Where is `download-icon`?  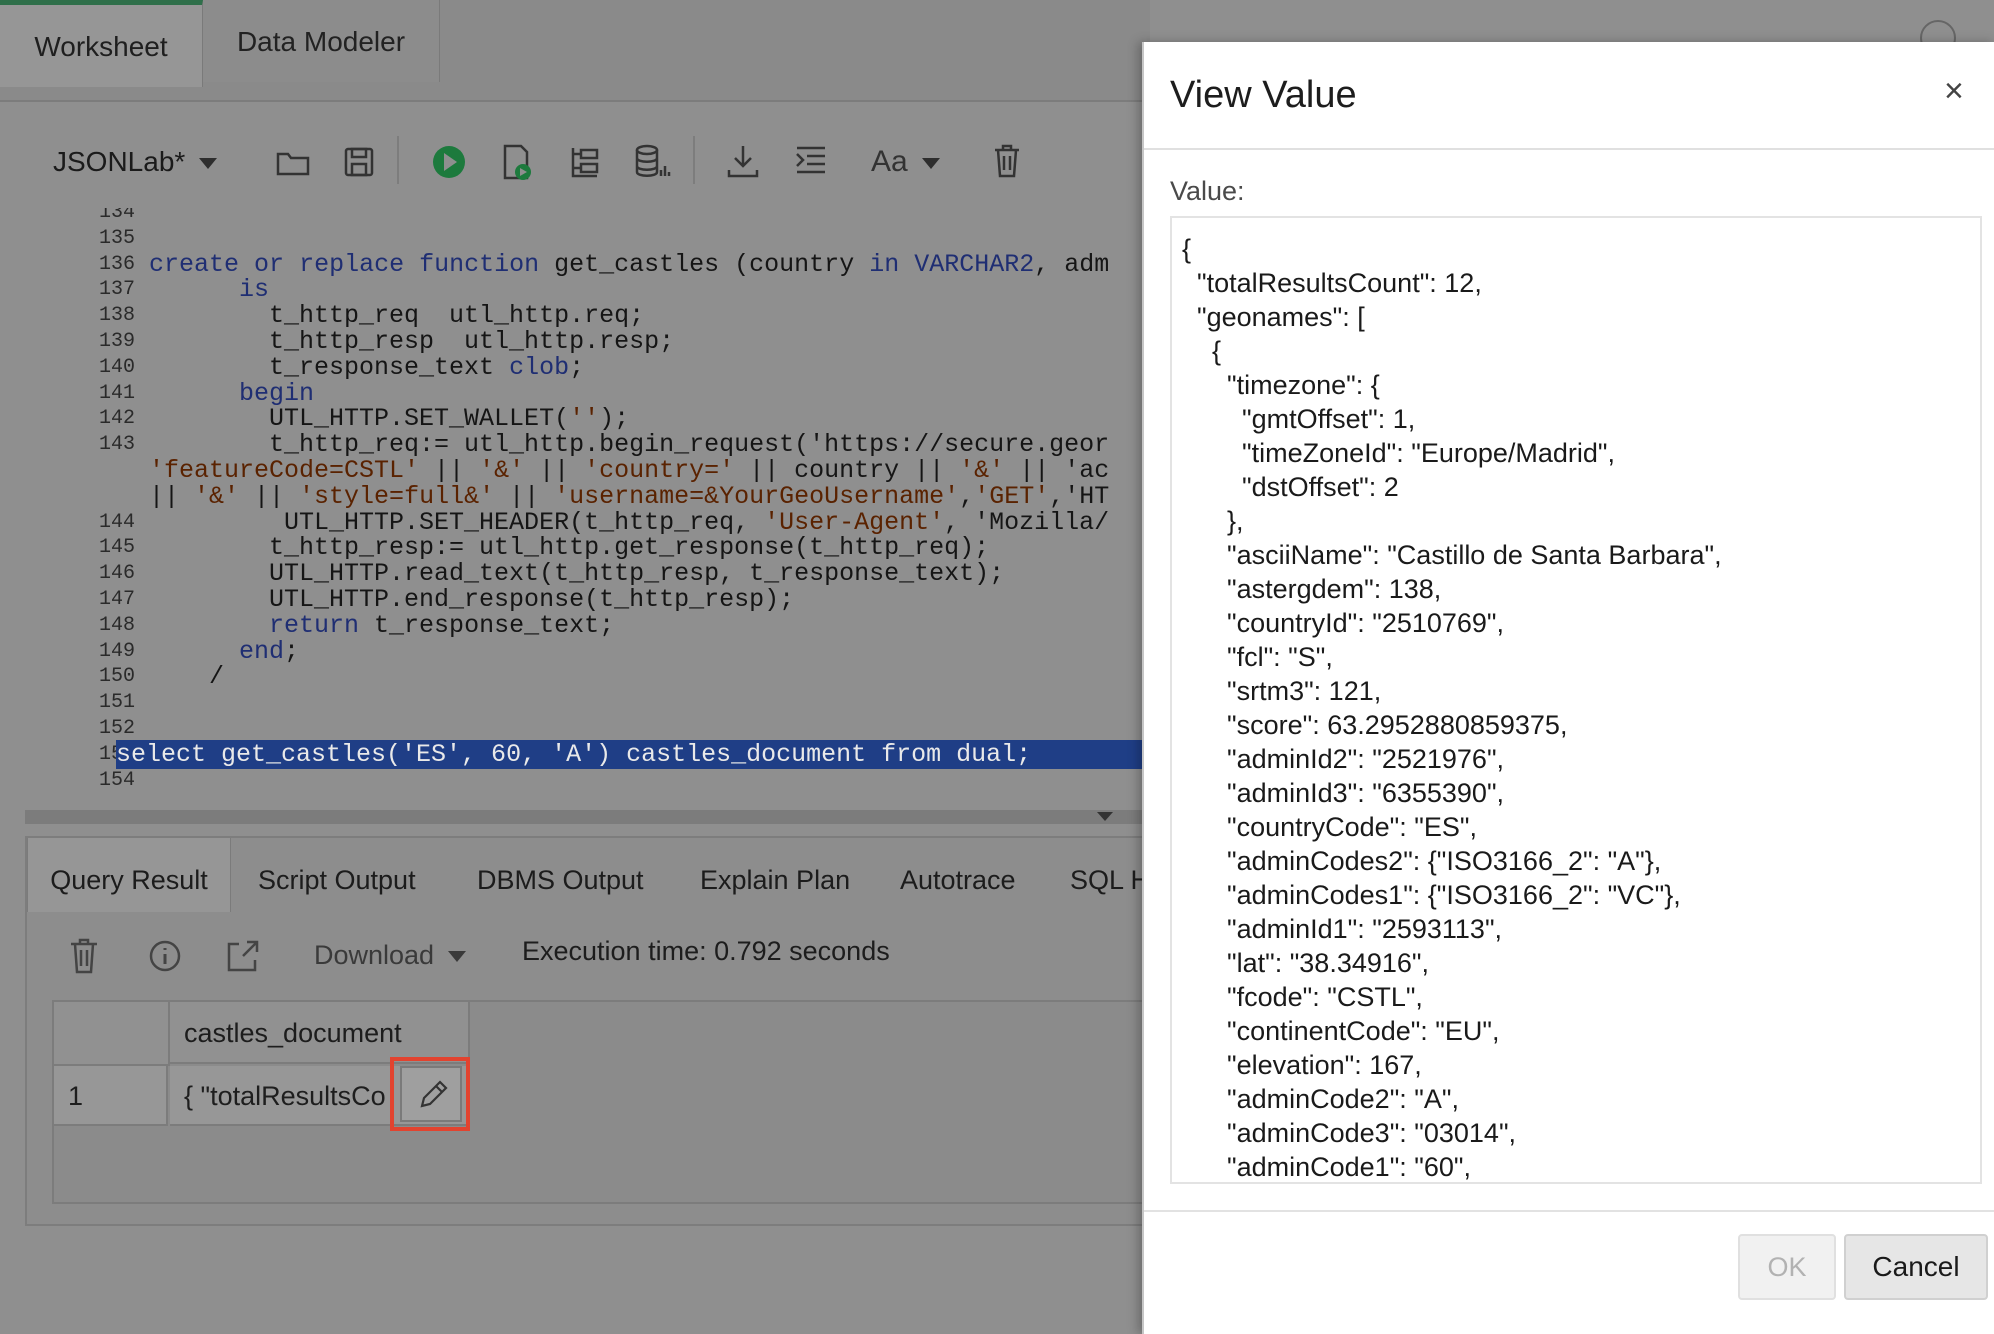 download-icon is located at coordinates (743, 162).